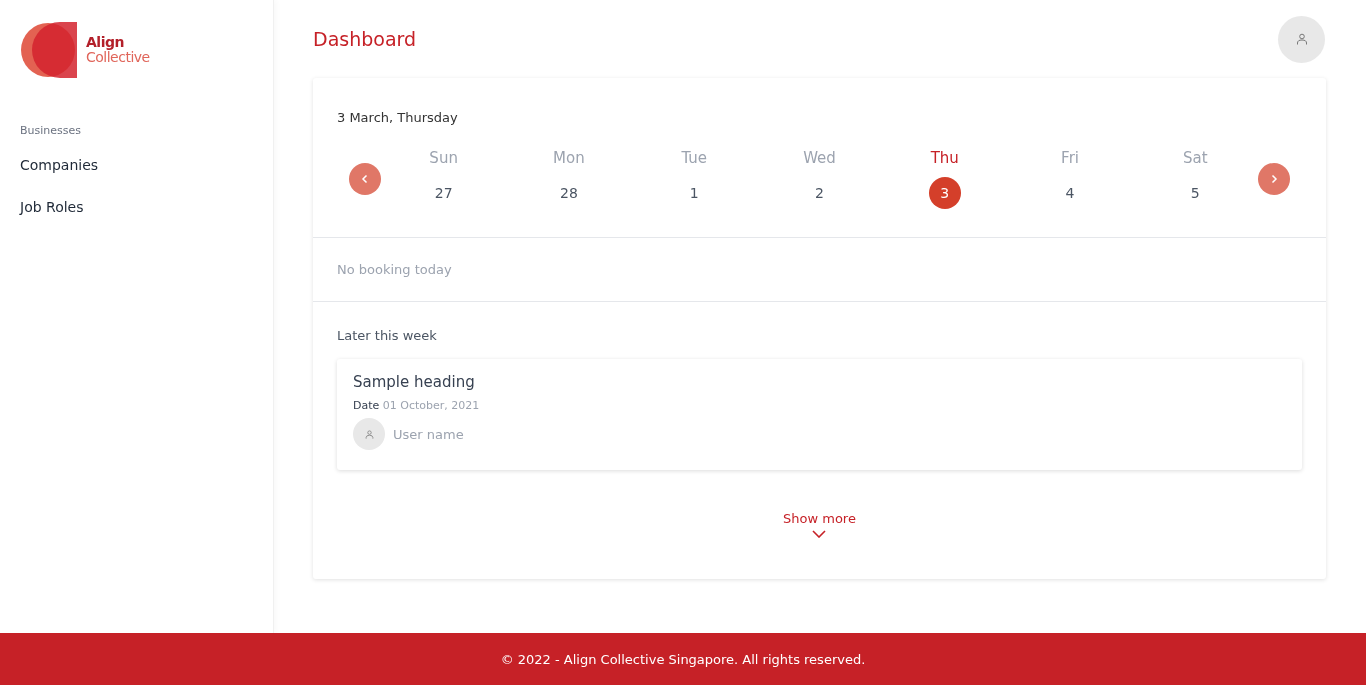 Image resolution: width=1366 pixels, height=685 pixels. What do you see at coordinates (1195, 193) in the screenshot?
I see `day-button: 5` at bounding box center [1195, 193].